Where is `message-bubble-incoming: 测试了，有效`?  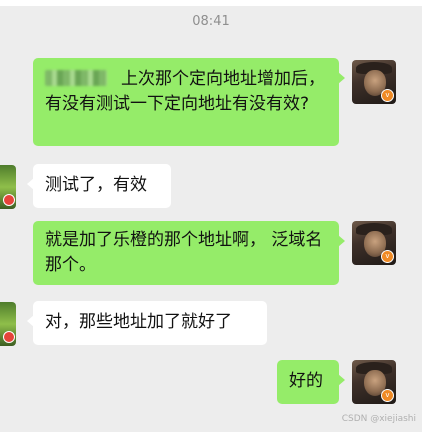 message-bubble-incoming: 测试了，有效 is located at coordinates (99, 186).